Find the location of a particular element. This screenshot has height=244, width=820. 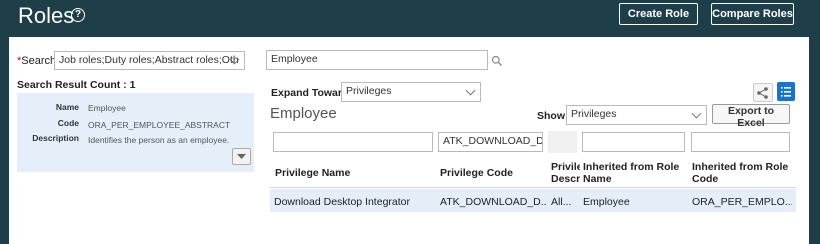

filter-privilege-name is located at coordinates (353, 142).